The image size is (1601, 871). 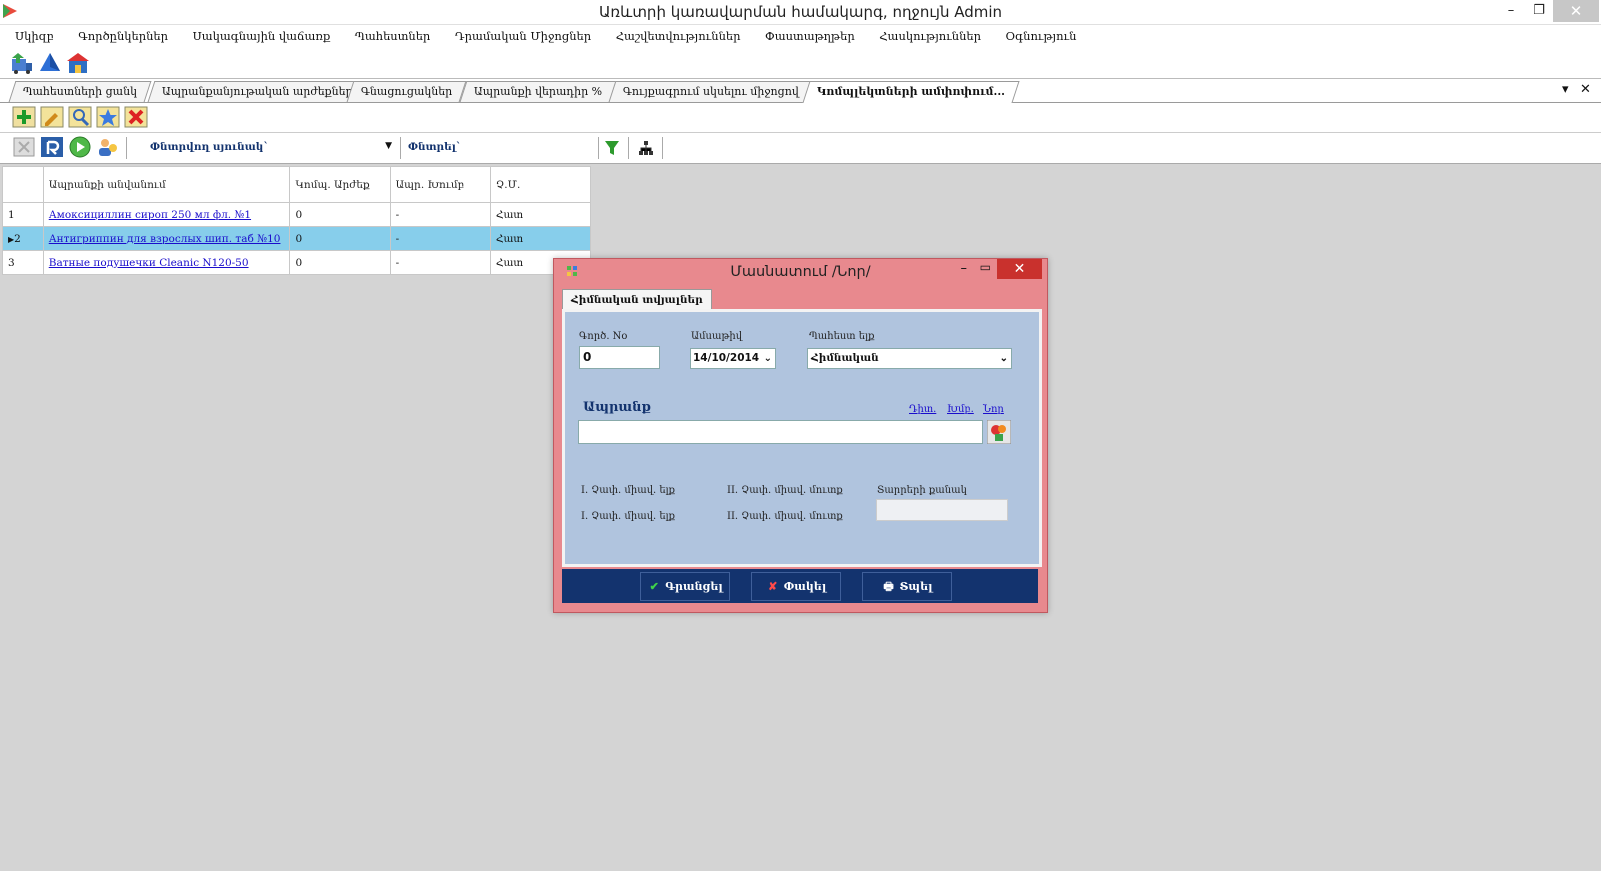 What do you see at coordinates (108, 117) in the screenshot?
I see `star-icon` at bounding box center [108, 117].